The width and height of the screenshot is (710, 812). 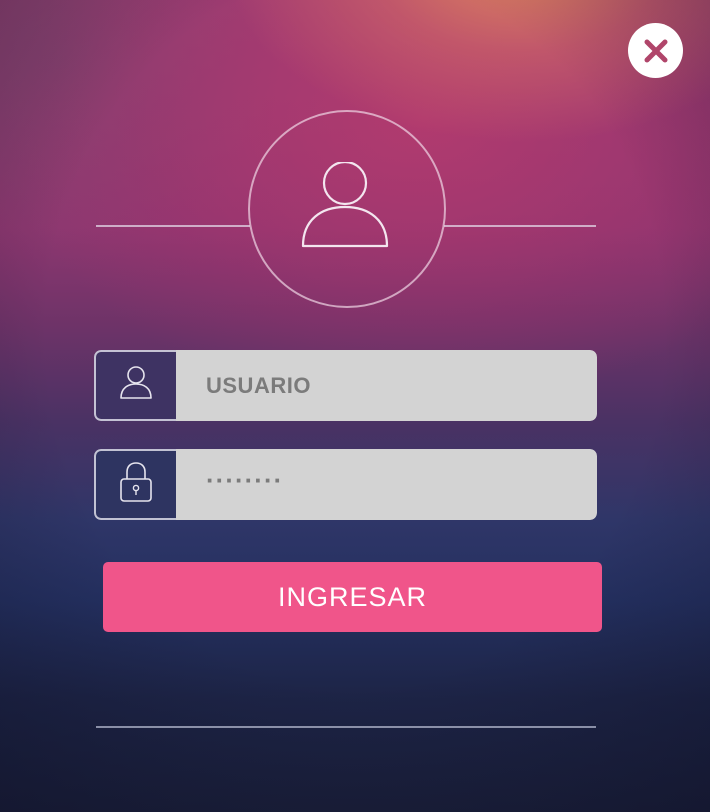 I want to click on password-input: ········, so click(x=386, y=484).